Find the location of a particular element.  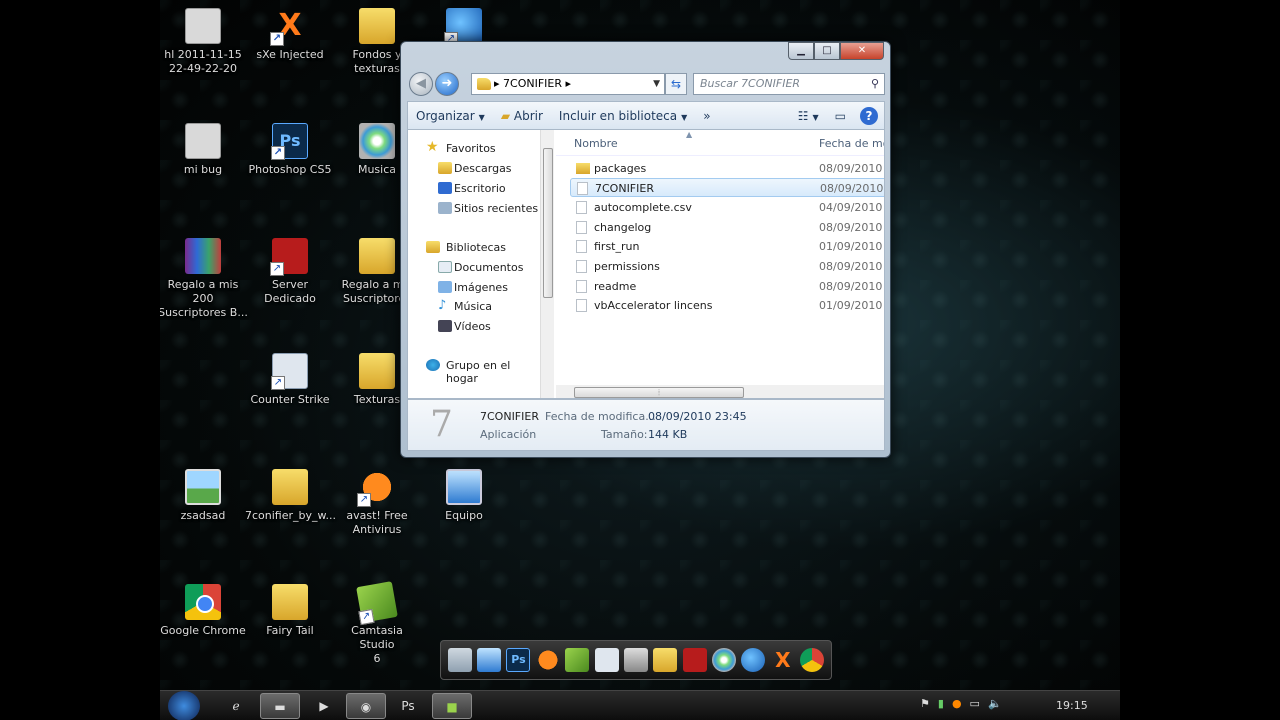

more-commands-button: » is located at coordinates (706, 116).